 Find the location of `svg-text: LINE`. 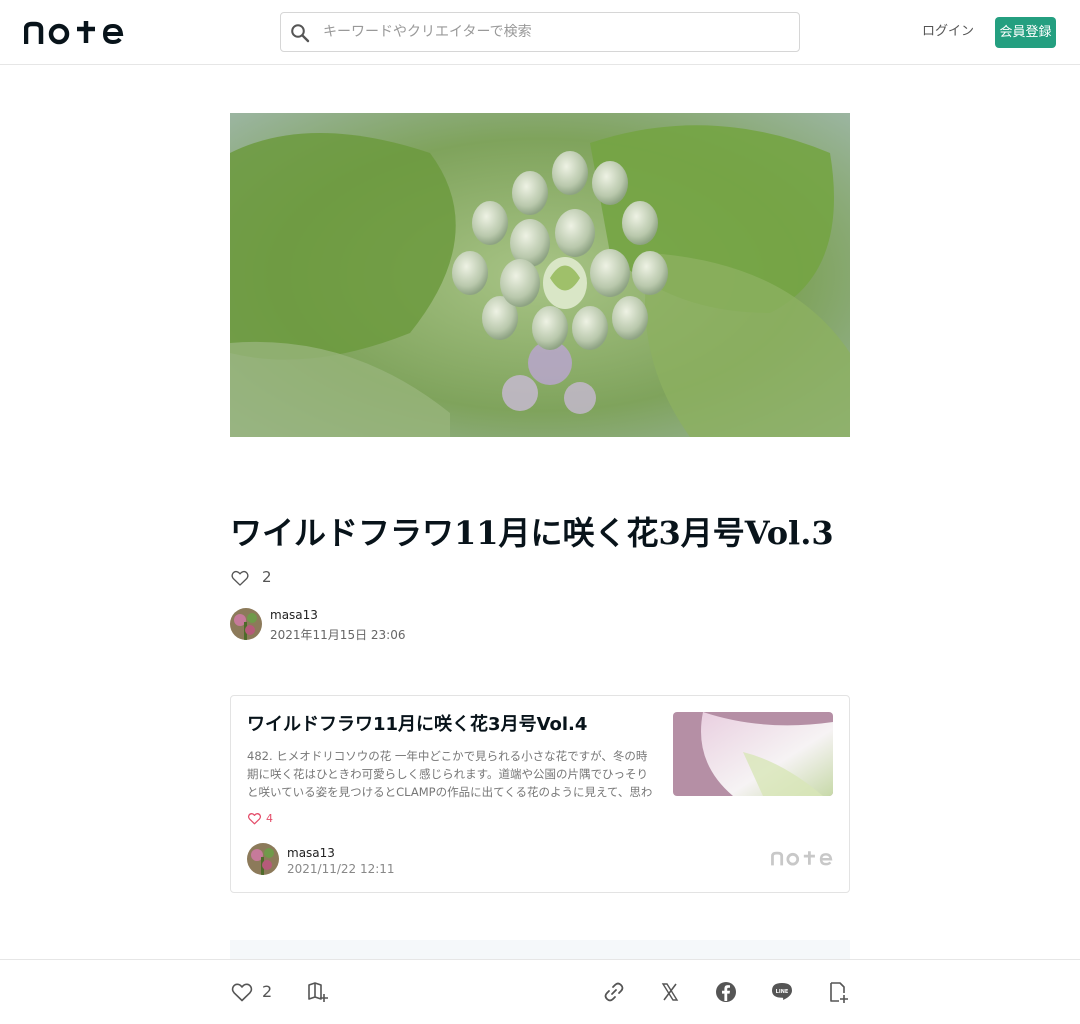

svg-text: LINE is located at coordinates (782, 992).